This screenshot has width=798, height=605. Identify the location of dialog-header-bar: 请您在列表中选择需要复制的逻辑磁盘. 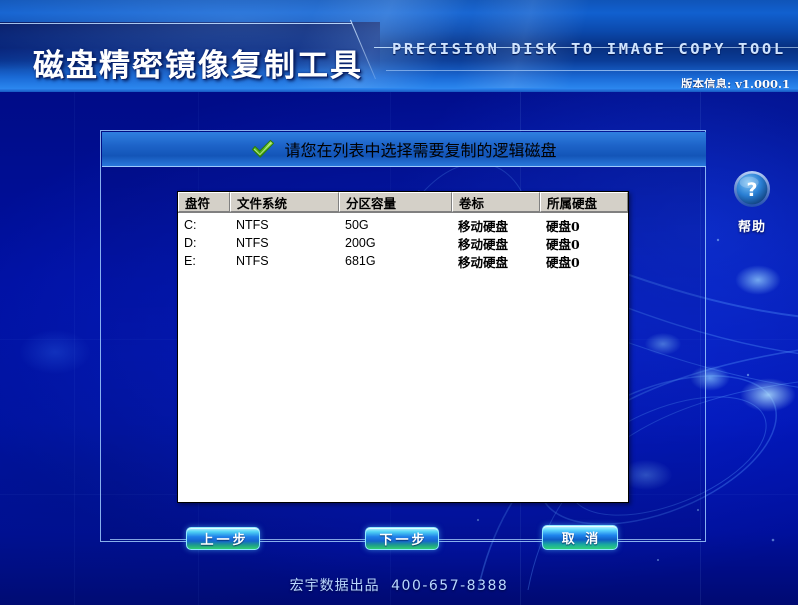
(404, 149).